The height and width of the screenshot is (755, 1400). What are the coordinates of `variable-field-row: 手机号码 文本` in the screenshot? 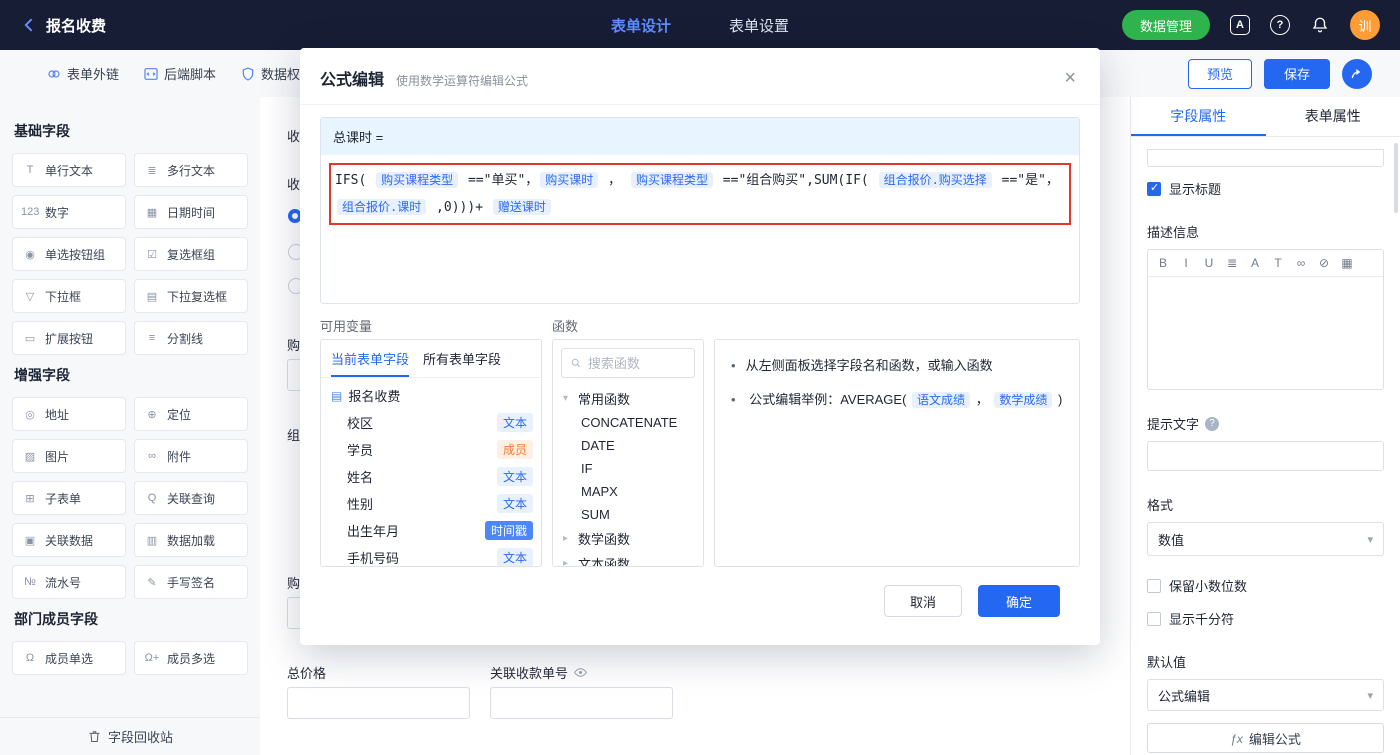 It's located at (431, 555).